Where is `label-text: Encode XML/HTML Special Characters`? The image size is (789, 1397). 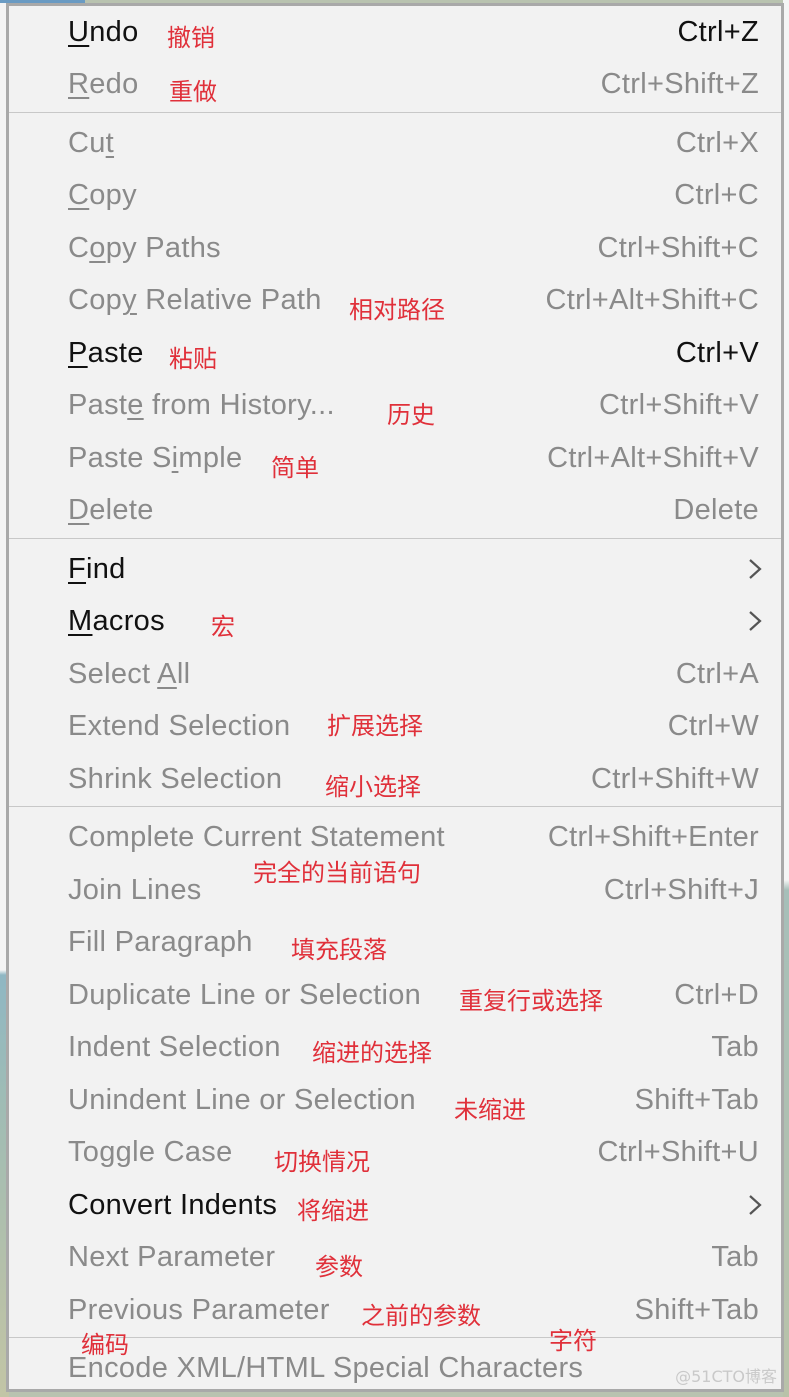 label-text: Encode XML/HTML Special Characters is located at coordinates (326, 1368).